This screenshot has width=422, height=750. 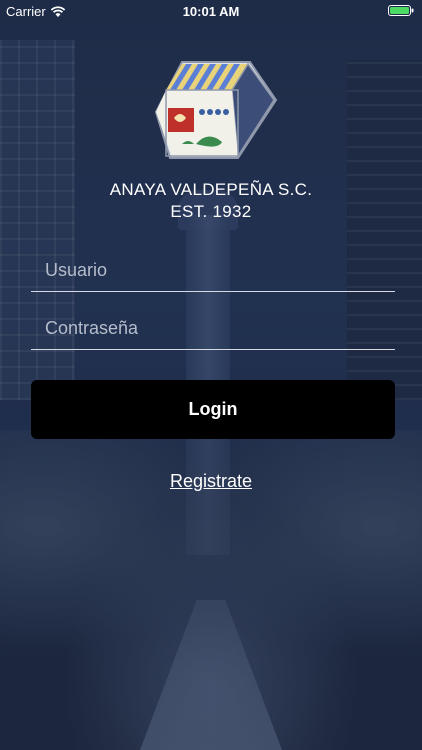 I want to click on company-crest-logo, so click(x=216, y=110).